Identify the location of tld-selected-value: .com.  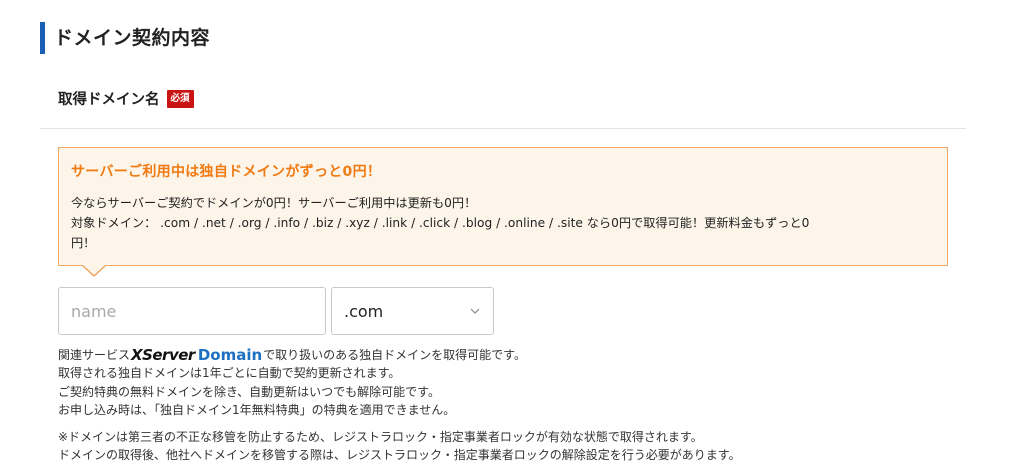
(364, 311).